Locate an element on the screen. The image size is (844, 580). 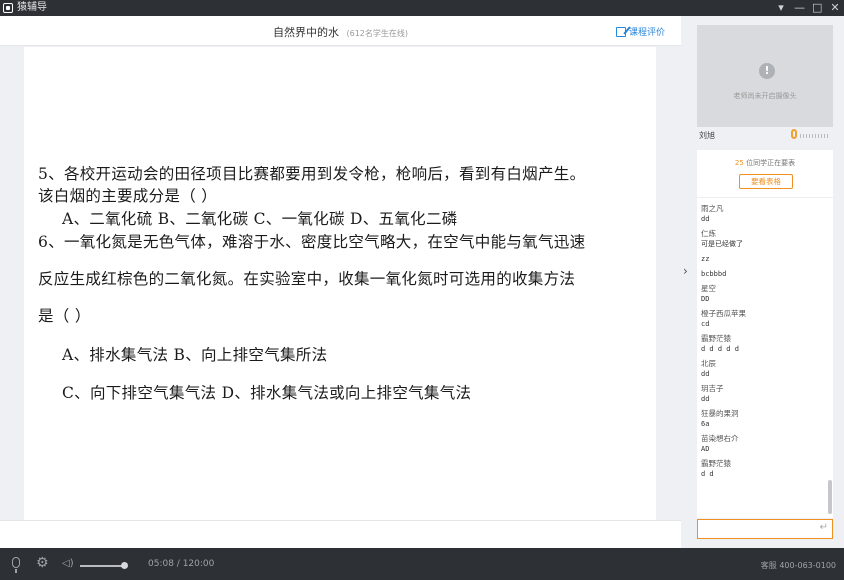
menu-dropdown-icon: ▾ is located at coordinates (781, 8).